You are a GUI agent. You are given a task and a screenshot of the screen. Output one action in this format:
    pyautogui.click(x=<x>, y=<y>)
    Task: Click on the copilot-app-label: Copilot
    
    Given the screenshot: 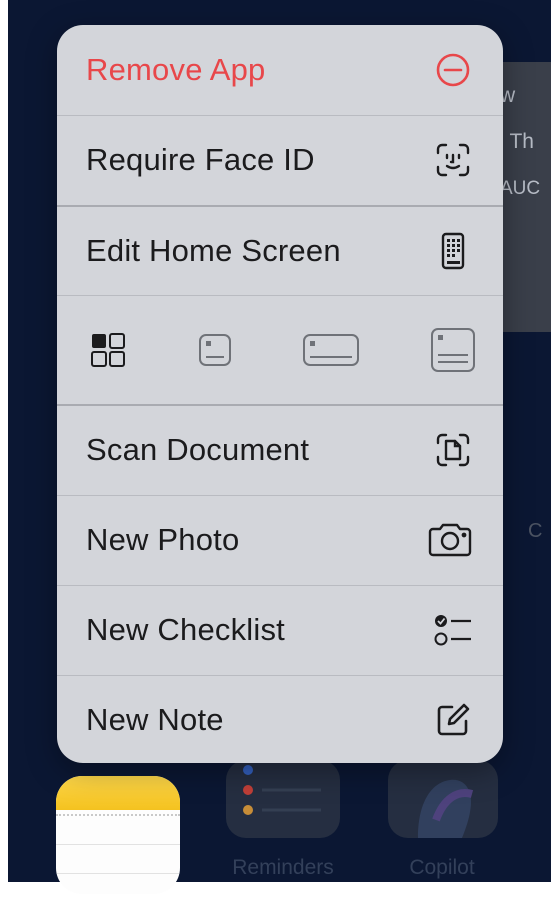 What is the action you would take?
    pyautogui.click(x=442, y=867)
    